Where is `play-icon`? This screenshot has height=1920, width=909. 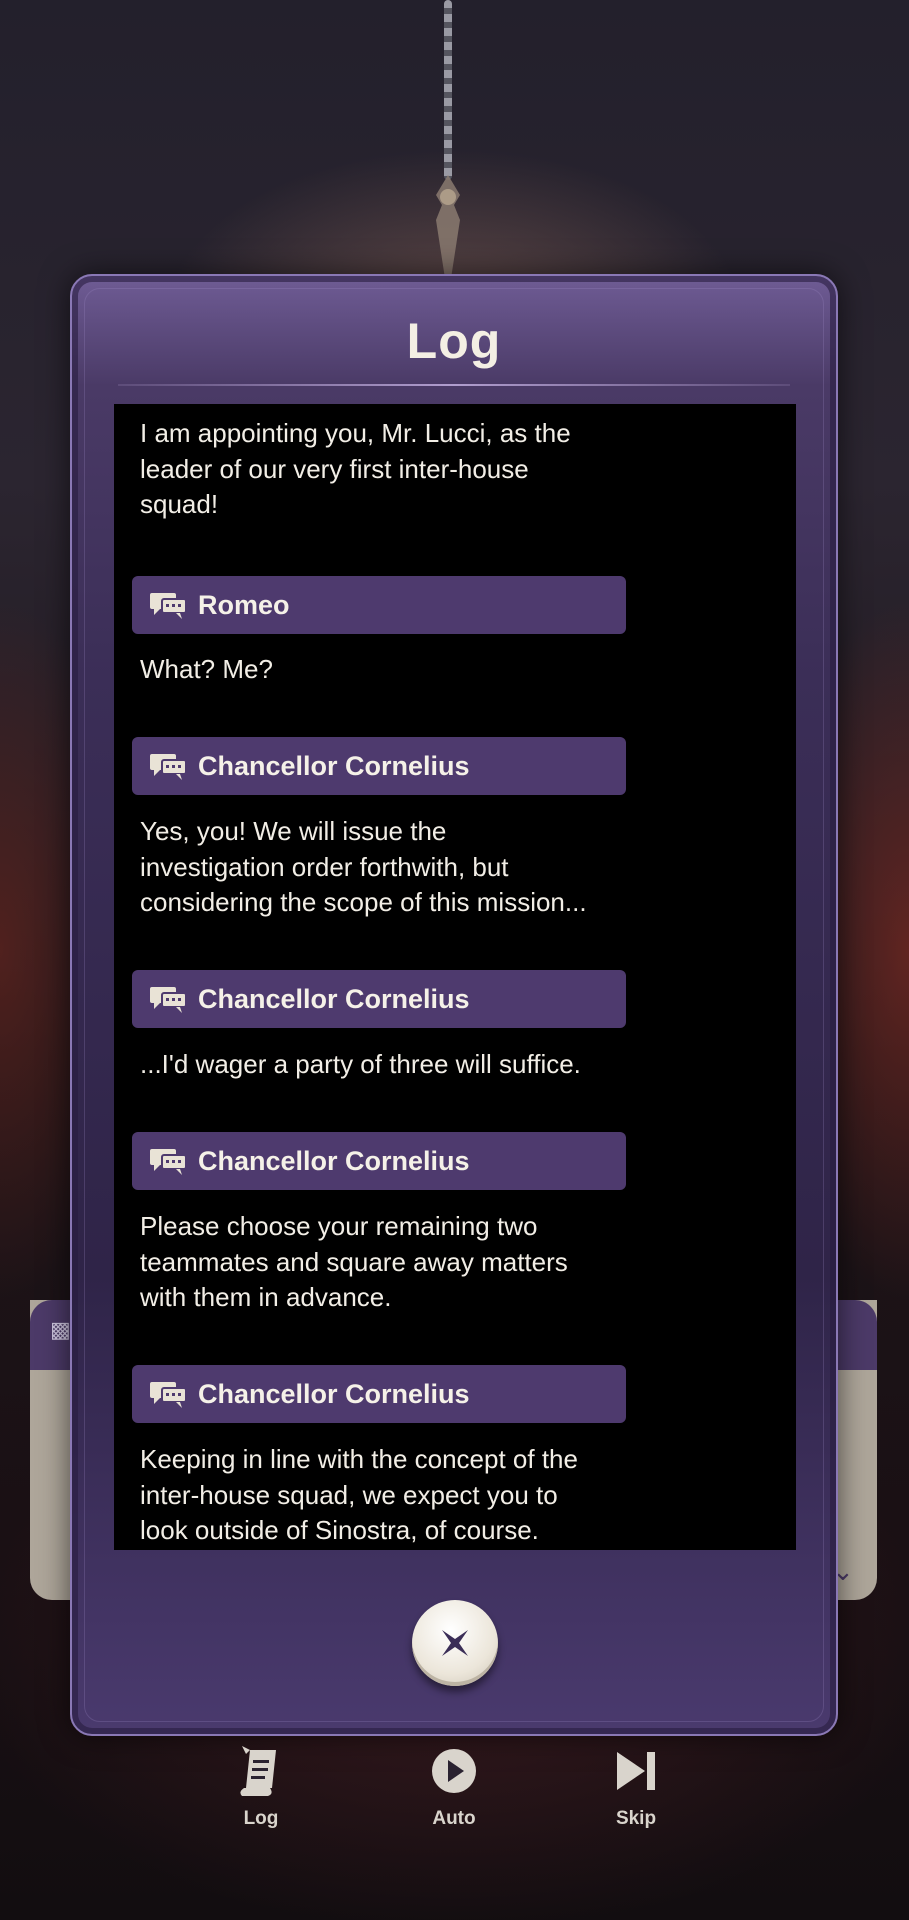 play-icon is located at coordinates (454, 1771).